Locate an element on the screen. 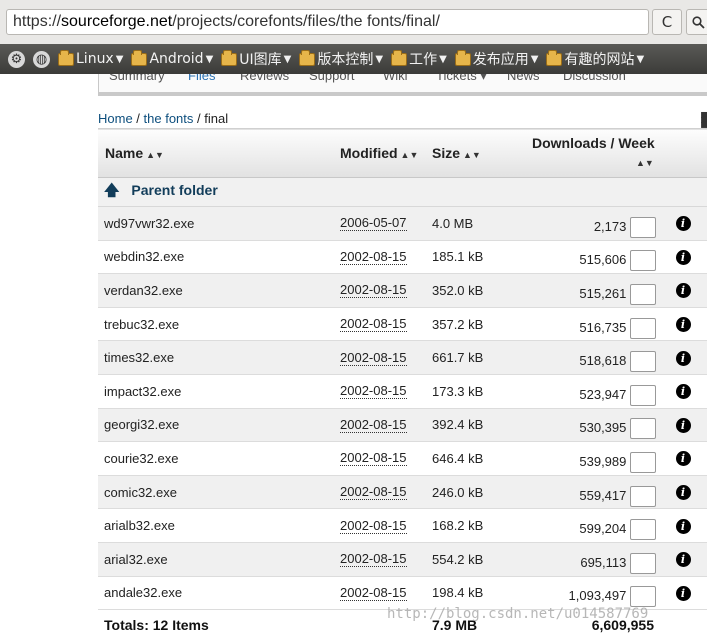  tab-discussion: Discussion is located at coordinates (594, 78).